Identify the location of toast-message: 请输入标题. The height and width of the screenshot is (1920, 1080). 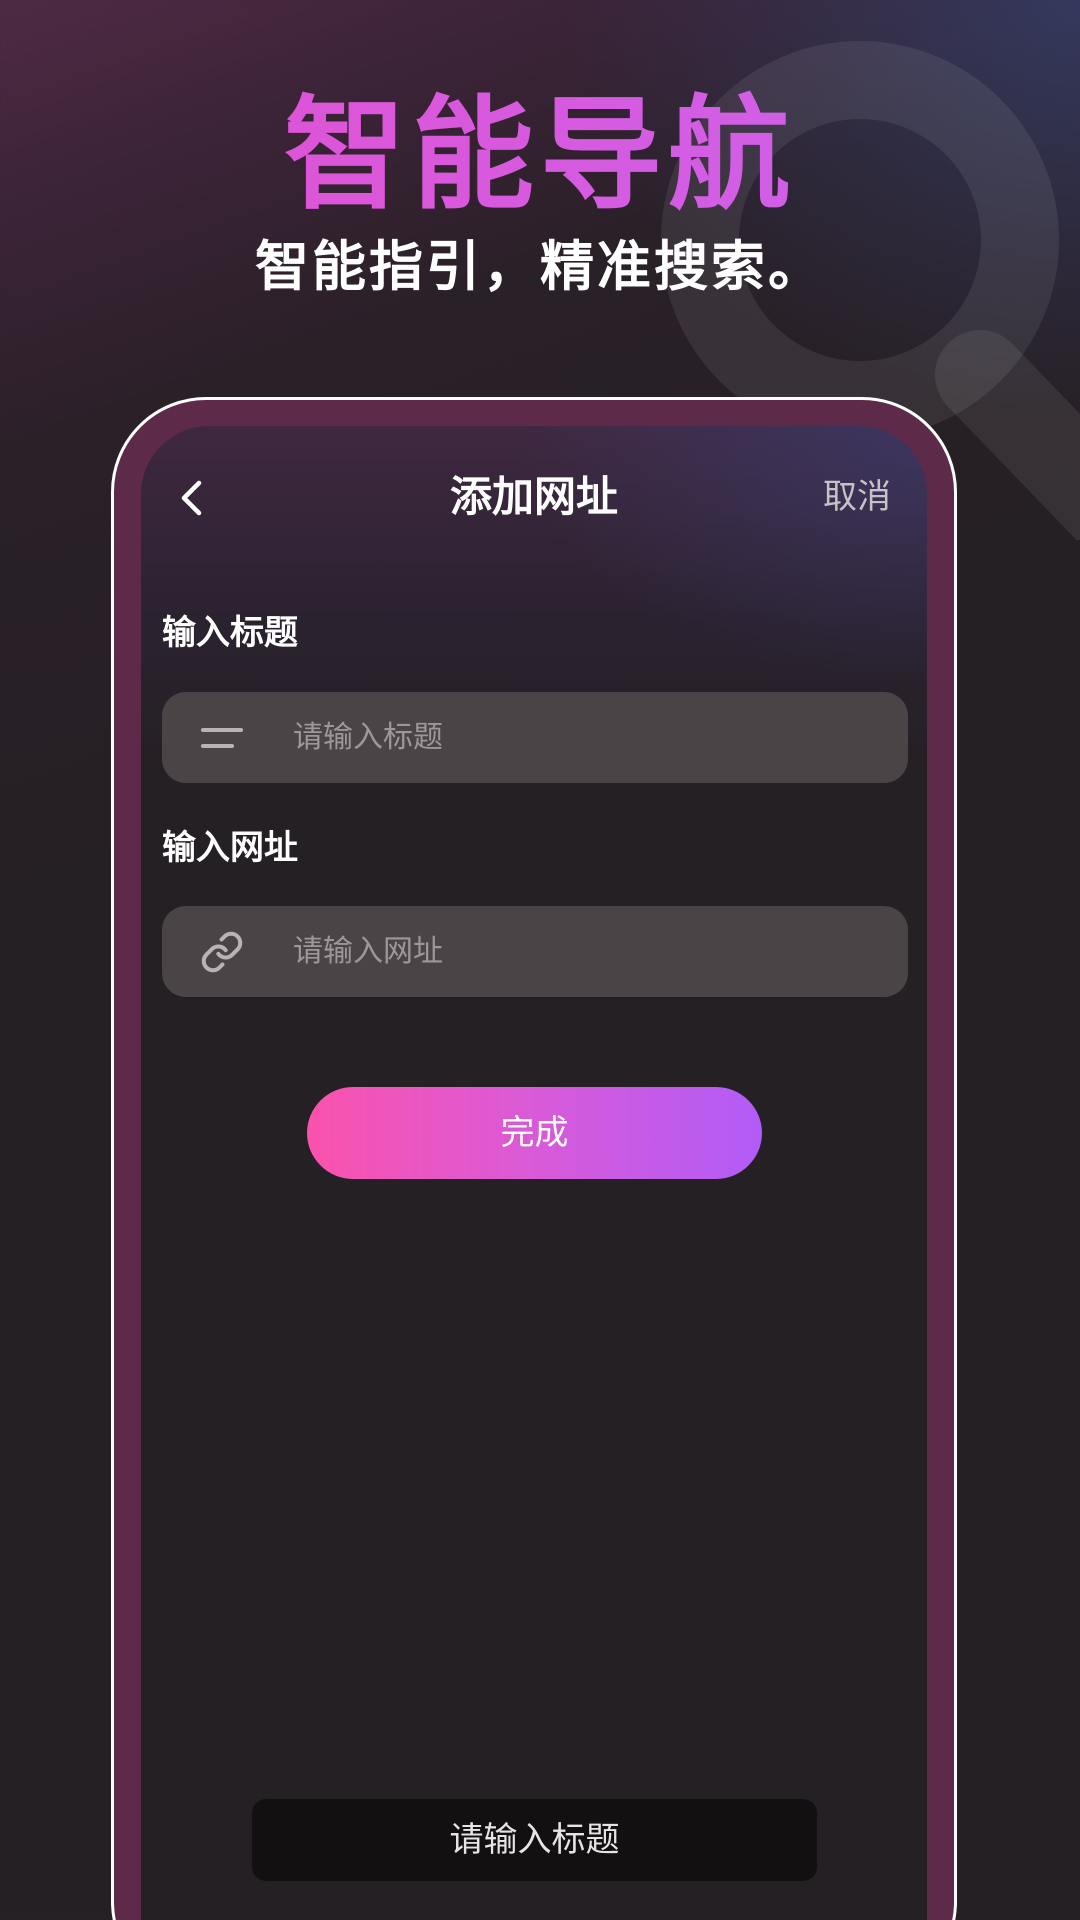
(534, 1840).